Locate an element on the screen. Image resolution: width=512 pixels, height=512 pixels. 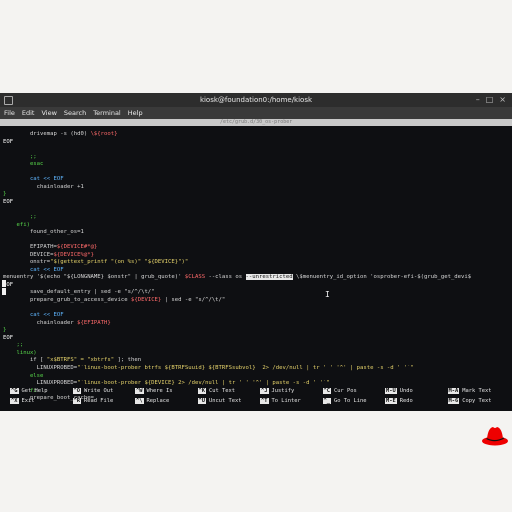
shortcut-item: ^T To Linter is located at coordinates (291, 401).